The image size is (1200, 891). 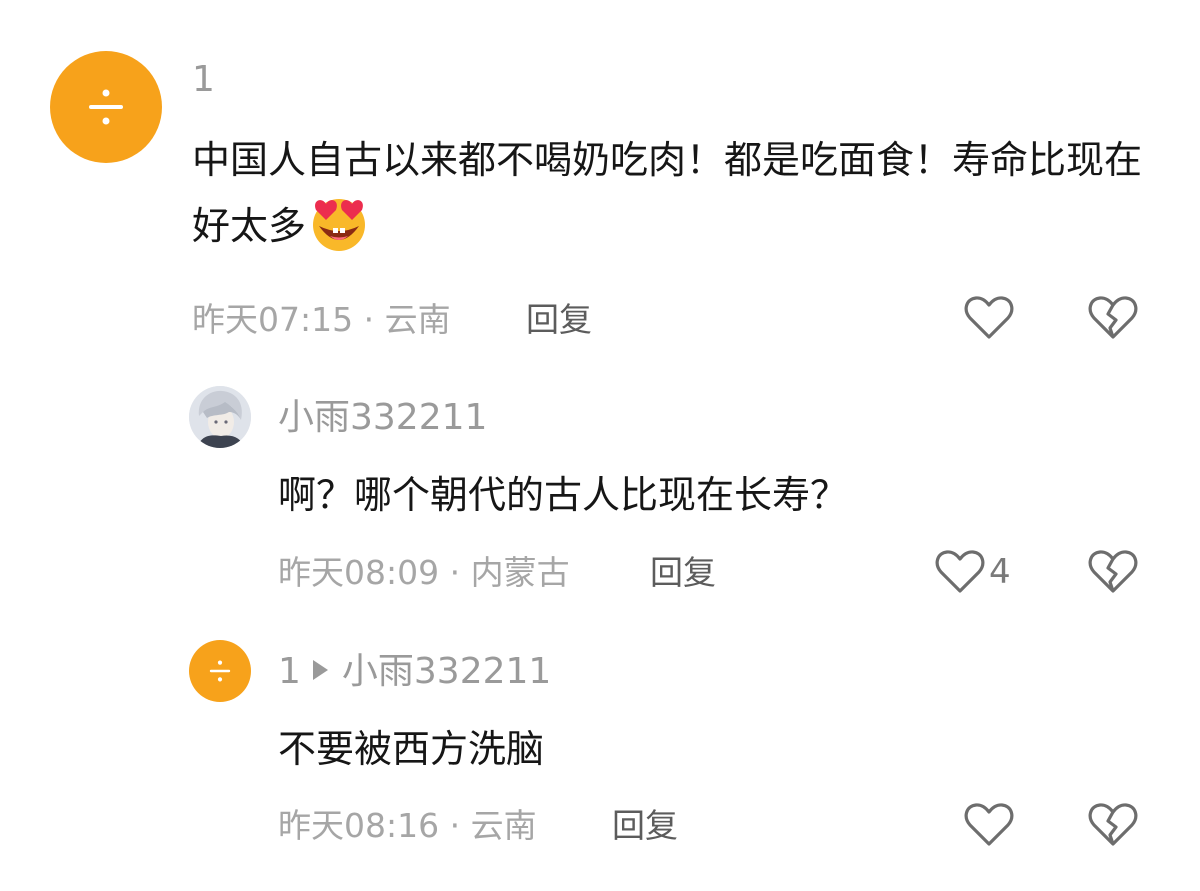 I want to click on comment-location: 内蒙古, so click(x=520, y=572).